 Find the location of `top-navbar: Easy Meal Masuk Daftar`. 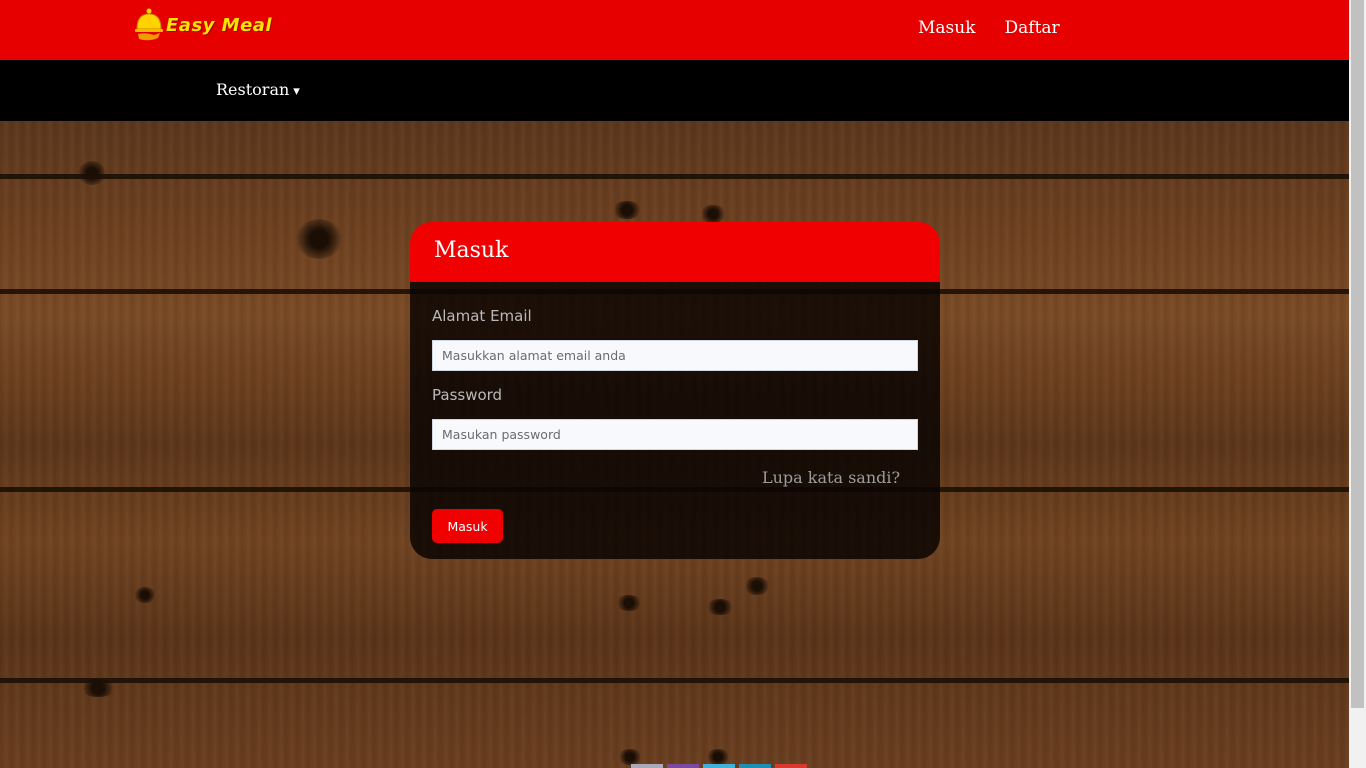

top-navbar: Easy Meal Masuk Daftar is located at coordinates (674, 30).